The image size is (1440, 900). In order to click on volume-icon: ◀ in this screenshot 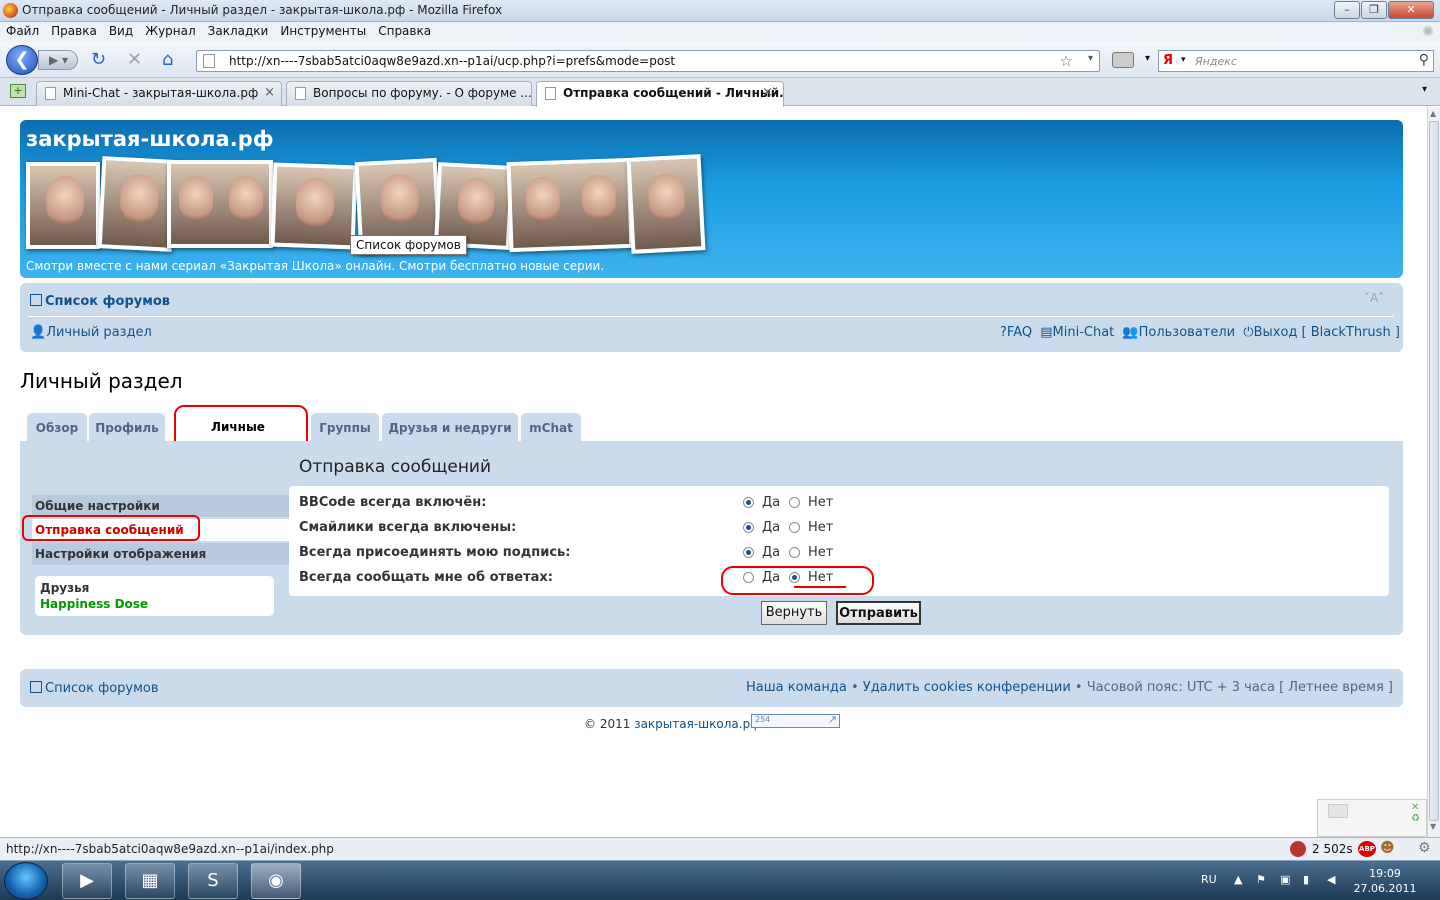, I will do `click(1331, 879)`.